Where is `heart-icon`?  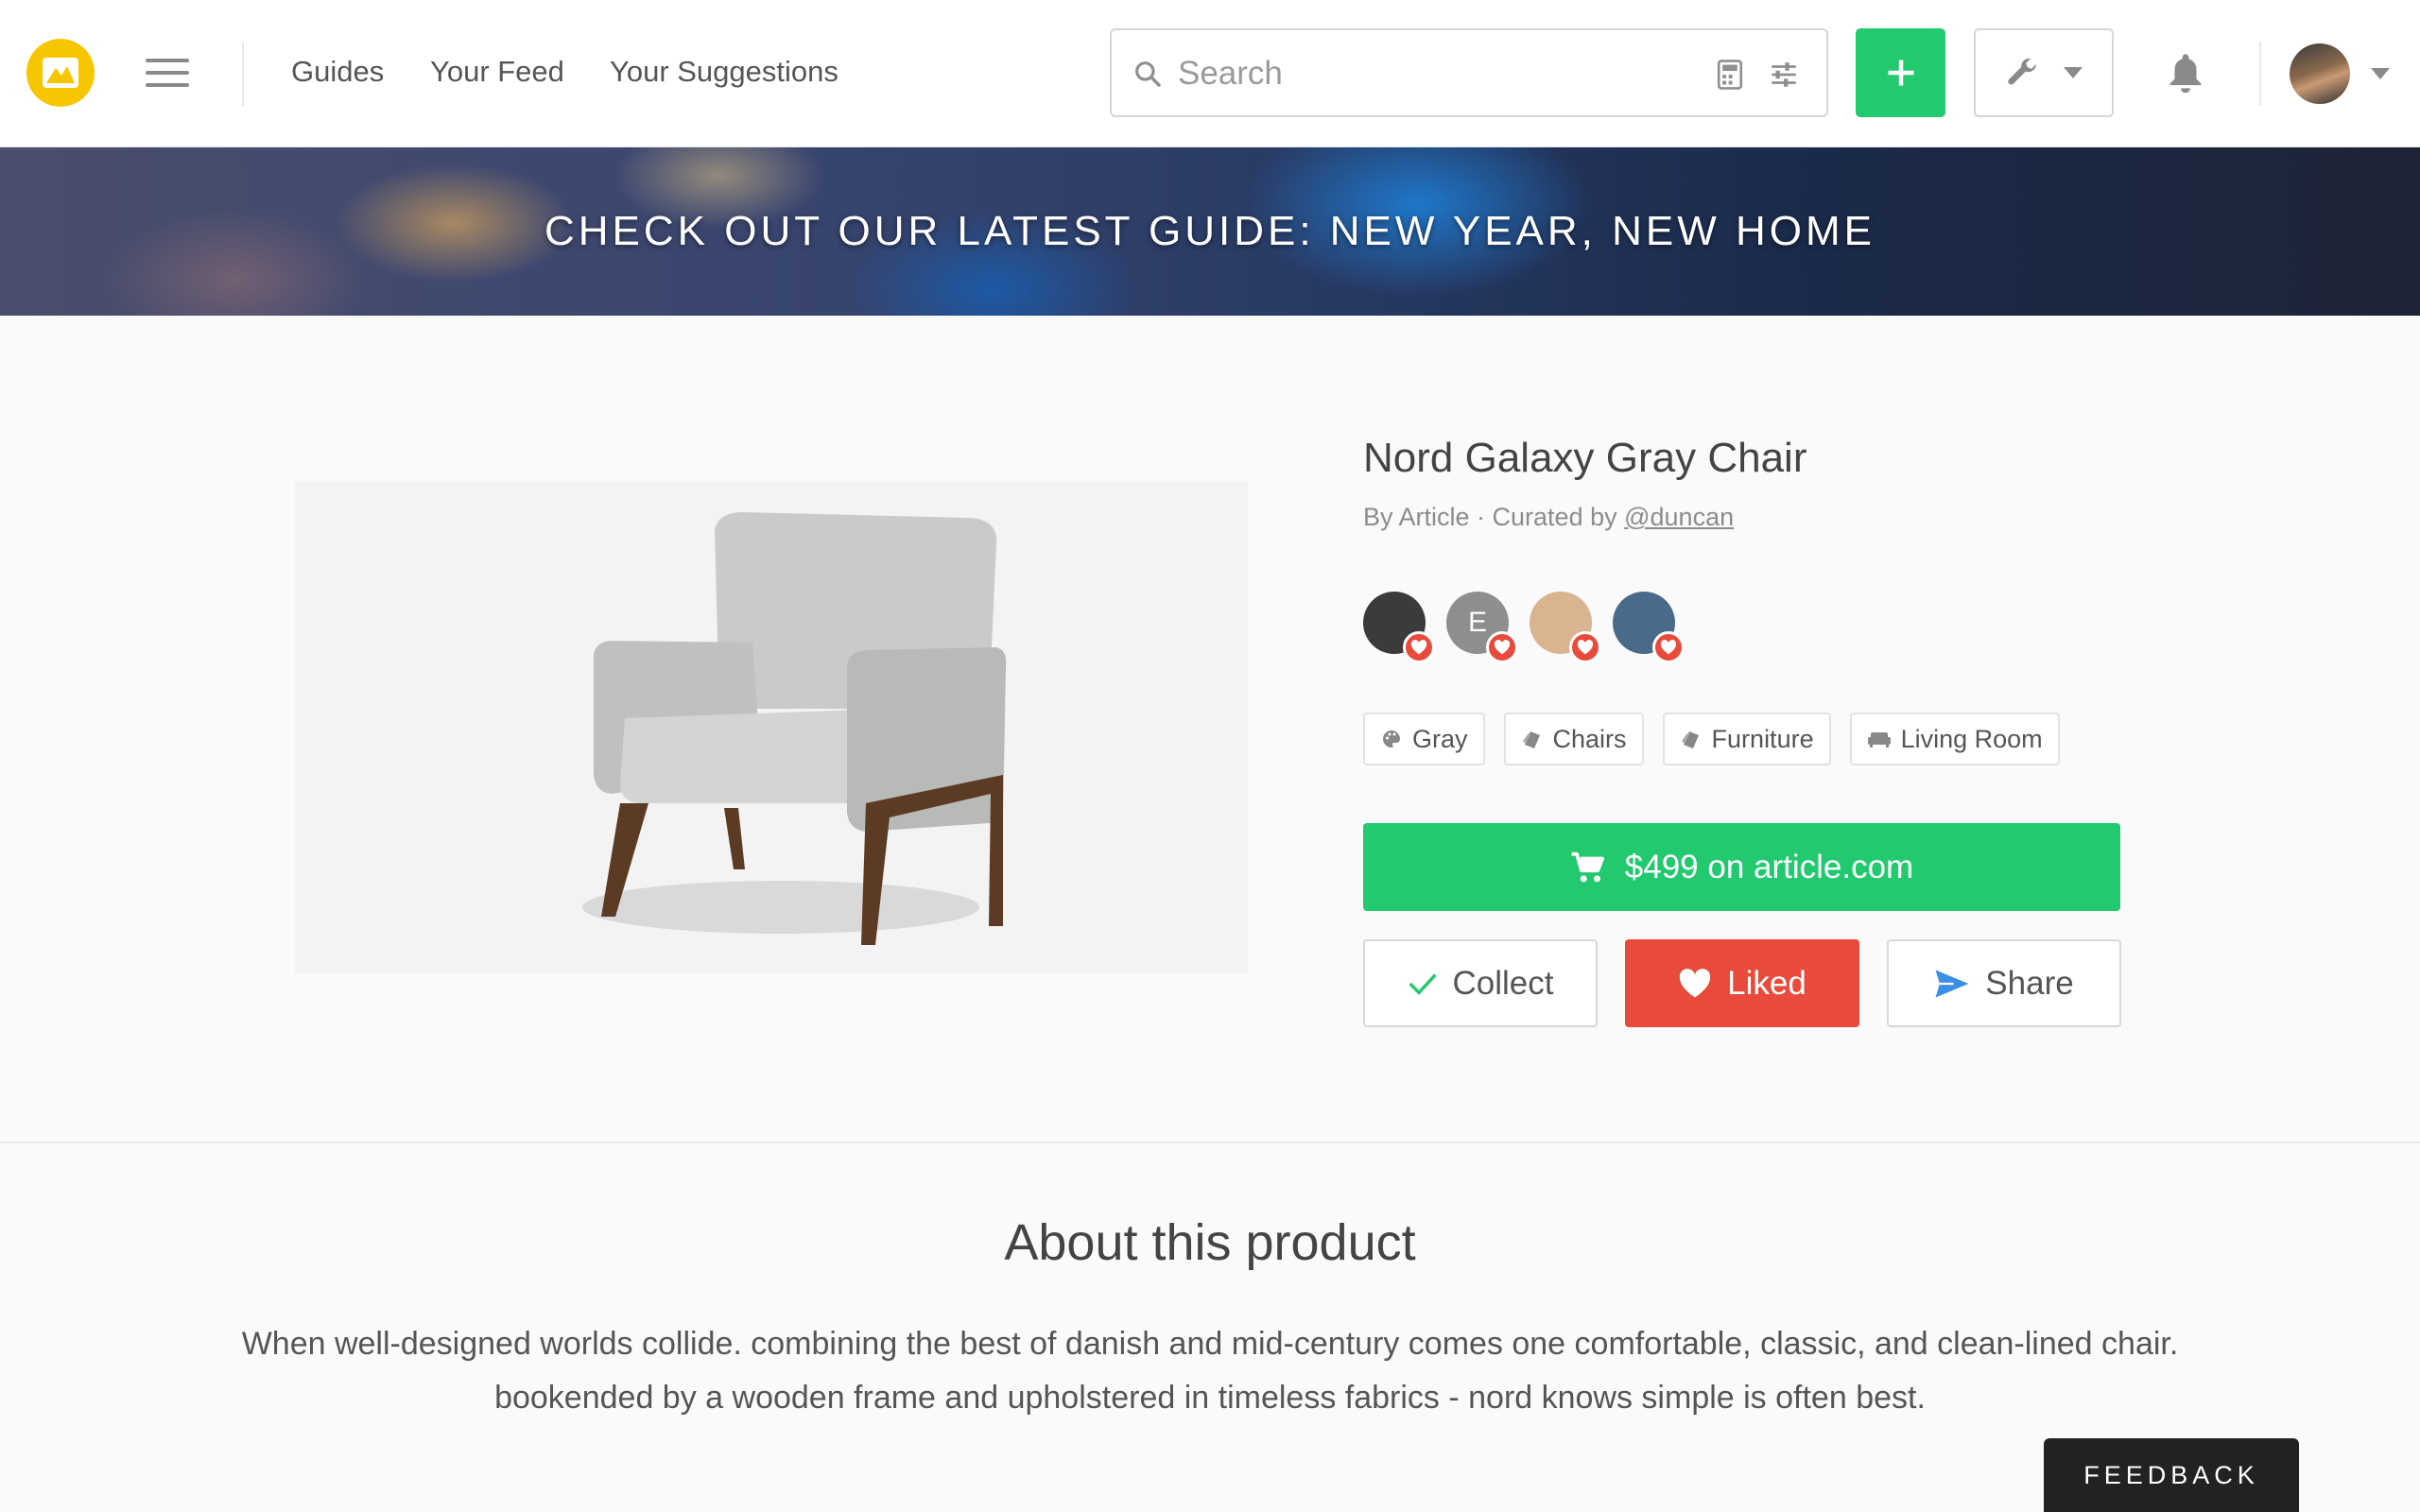
heart-icon is located at coordinates (1695, 983).